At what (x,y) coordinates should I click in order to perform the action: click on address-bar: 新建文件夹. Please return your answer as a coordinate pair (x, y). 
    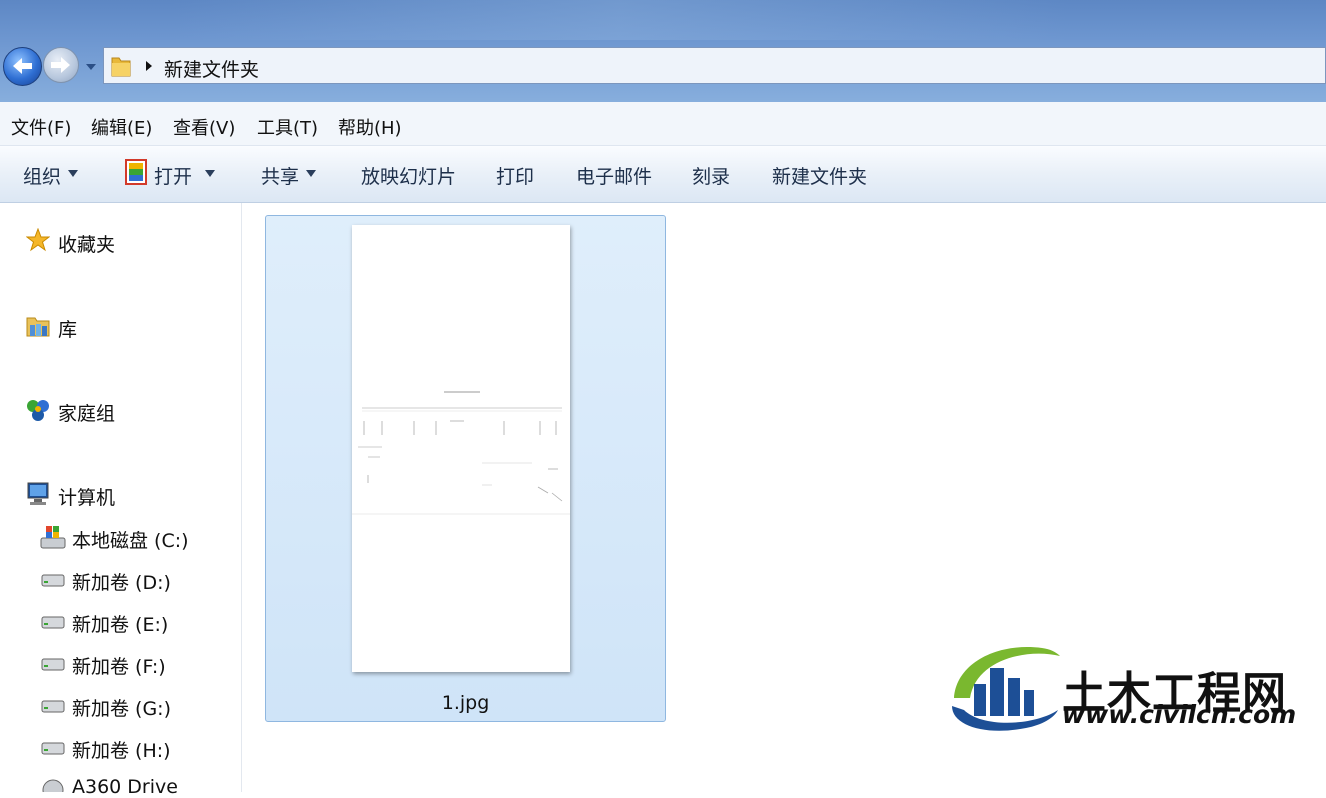
    Looking at the image, I should click on (714, 65).